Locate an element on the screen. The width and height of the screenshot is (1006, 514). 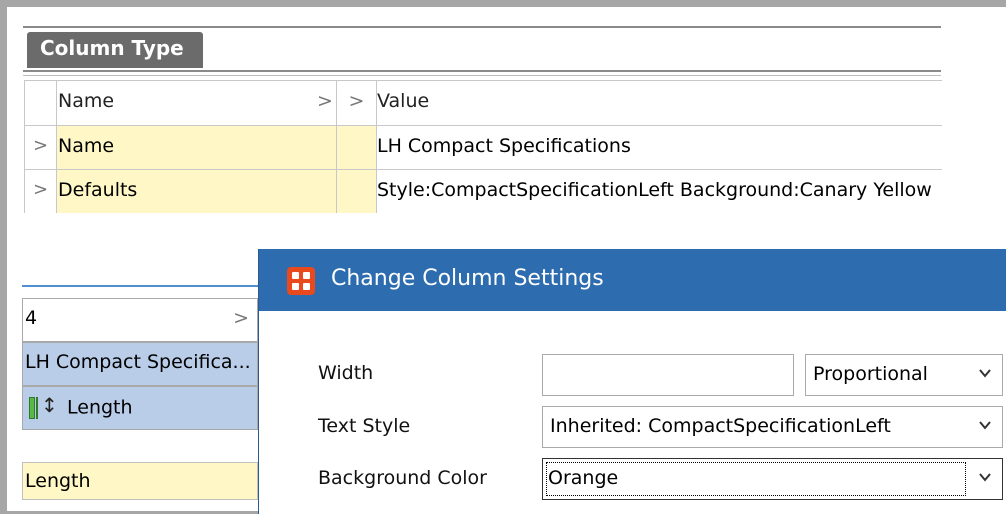
length-item-label: Length is located at coordinates (100, 407).